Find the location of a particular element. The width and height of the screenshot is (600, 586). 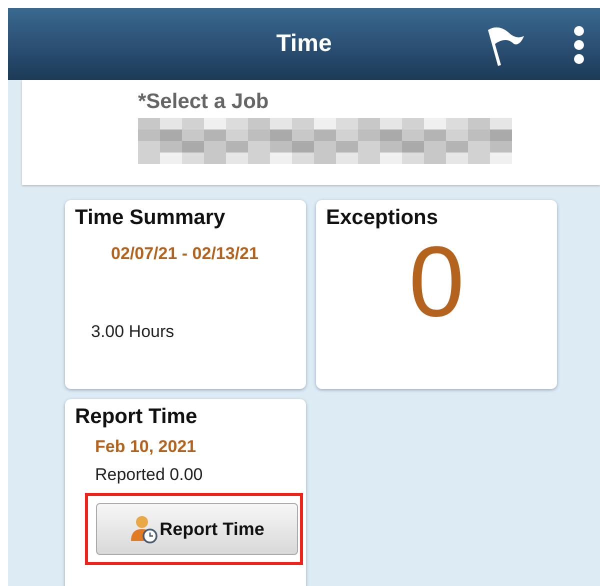

date-range: 02/07/21 - 02/13/21 is located at coordinates (184, 254).